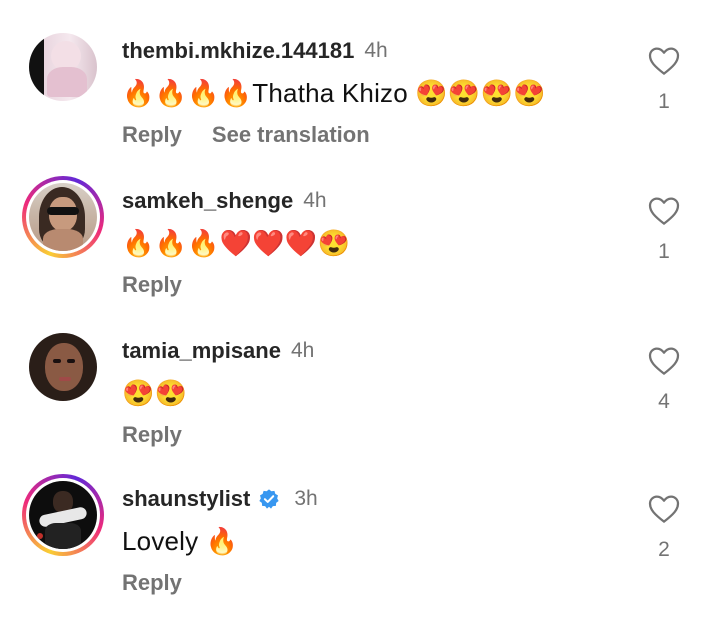  Describe the element at coordinates (269, 499) in the screenshot. I see `verified-badge-icon` at that location.